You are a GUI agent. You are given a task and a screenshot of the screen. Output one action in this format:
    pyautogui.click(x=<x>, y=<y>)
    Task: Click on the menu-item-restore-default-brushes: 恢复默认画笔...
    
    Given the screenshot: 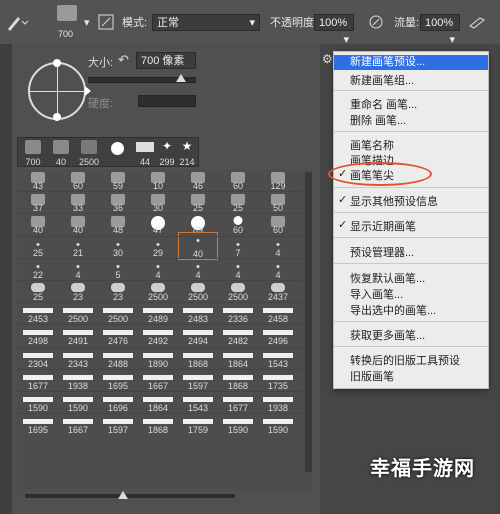 What is the action you would take?
    pyautogui.click(x=387, y=278)
    